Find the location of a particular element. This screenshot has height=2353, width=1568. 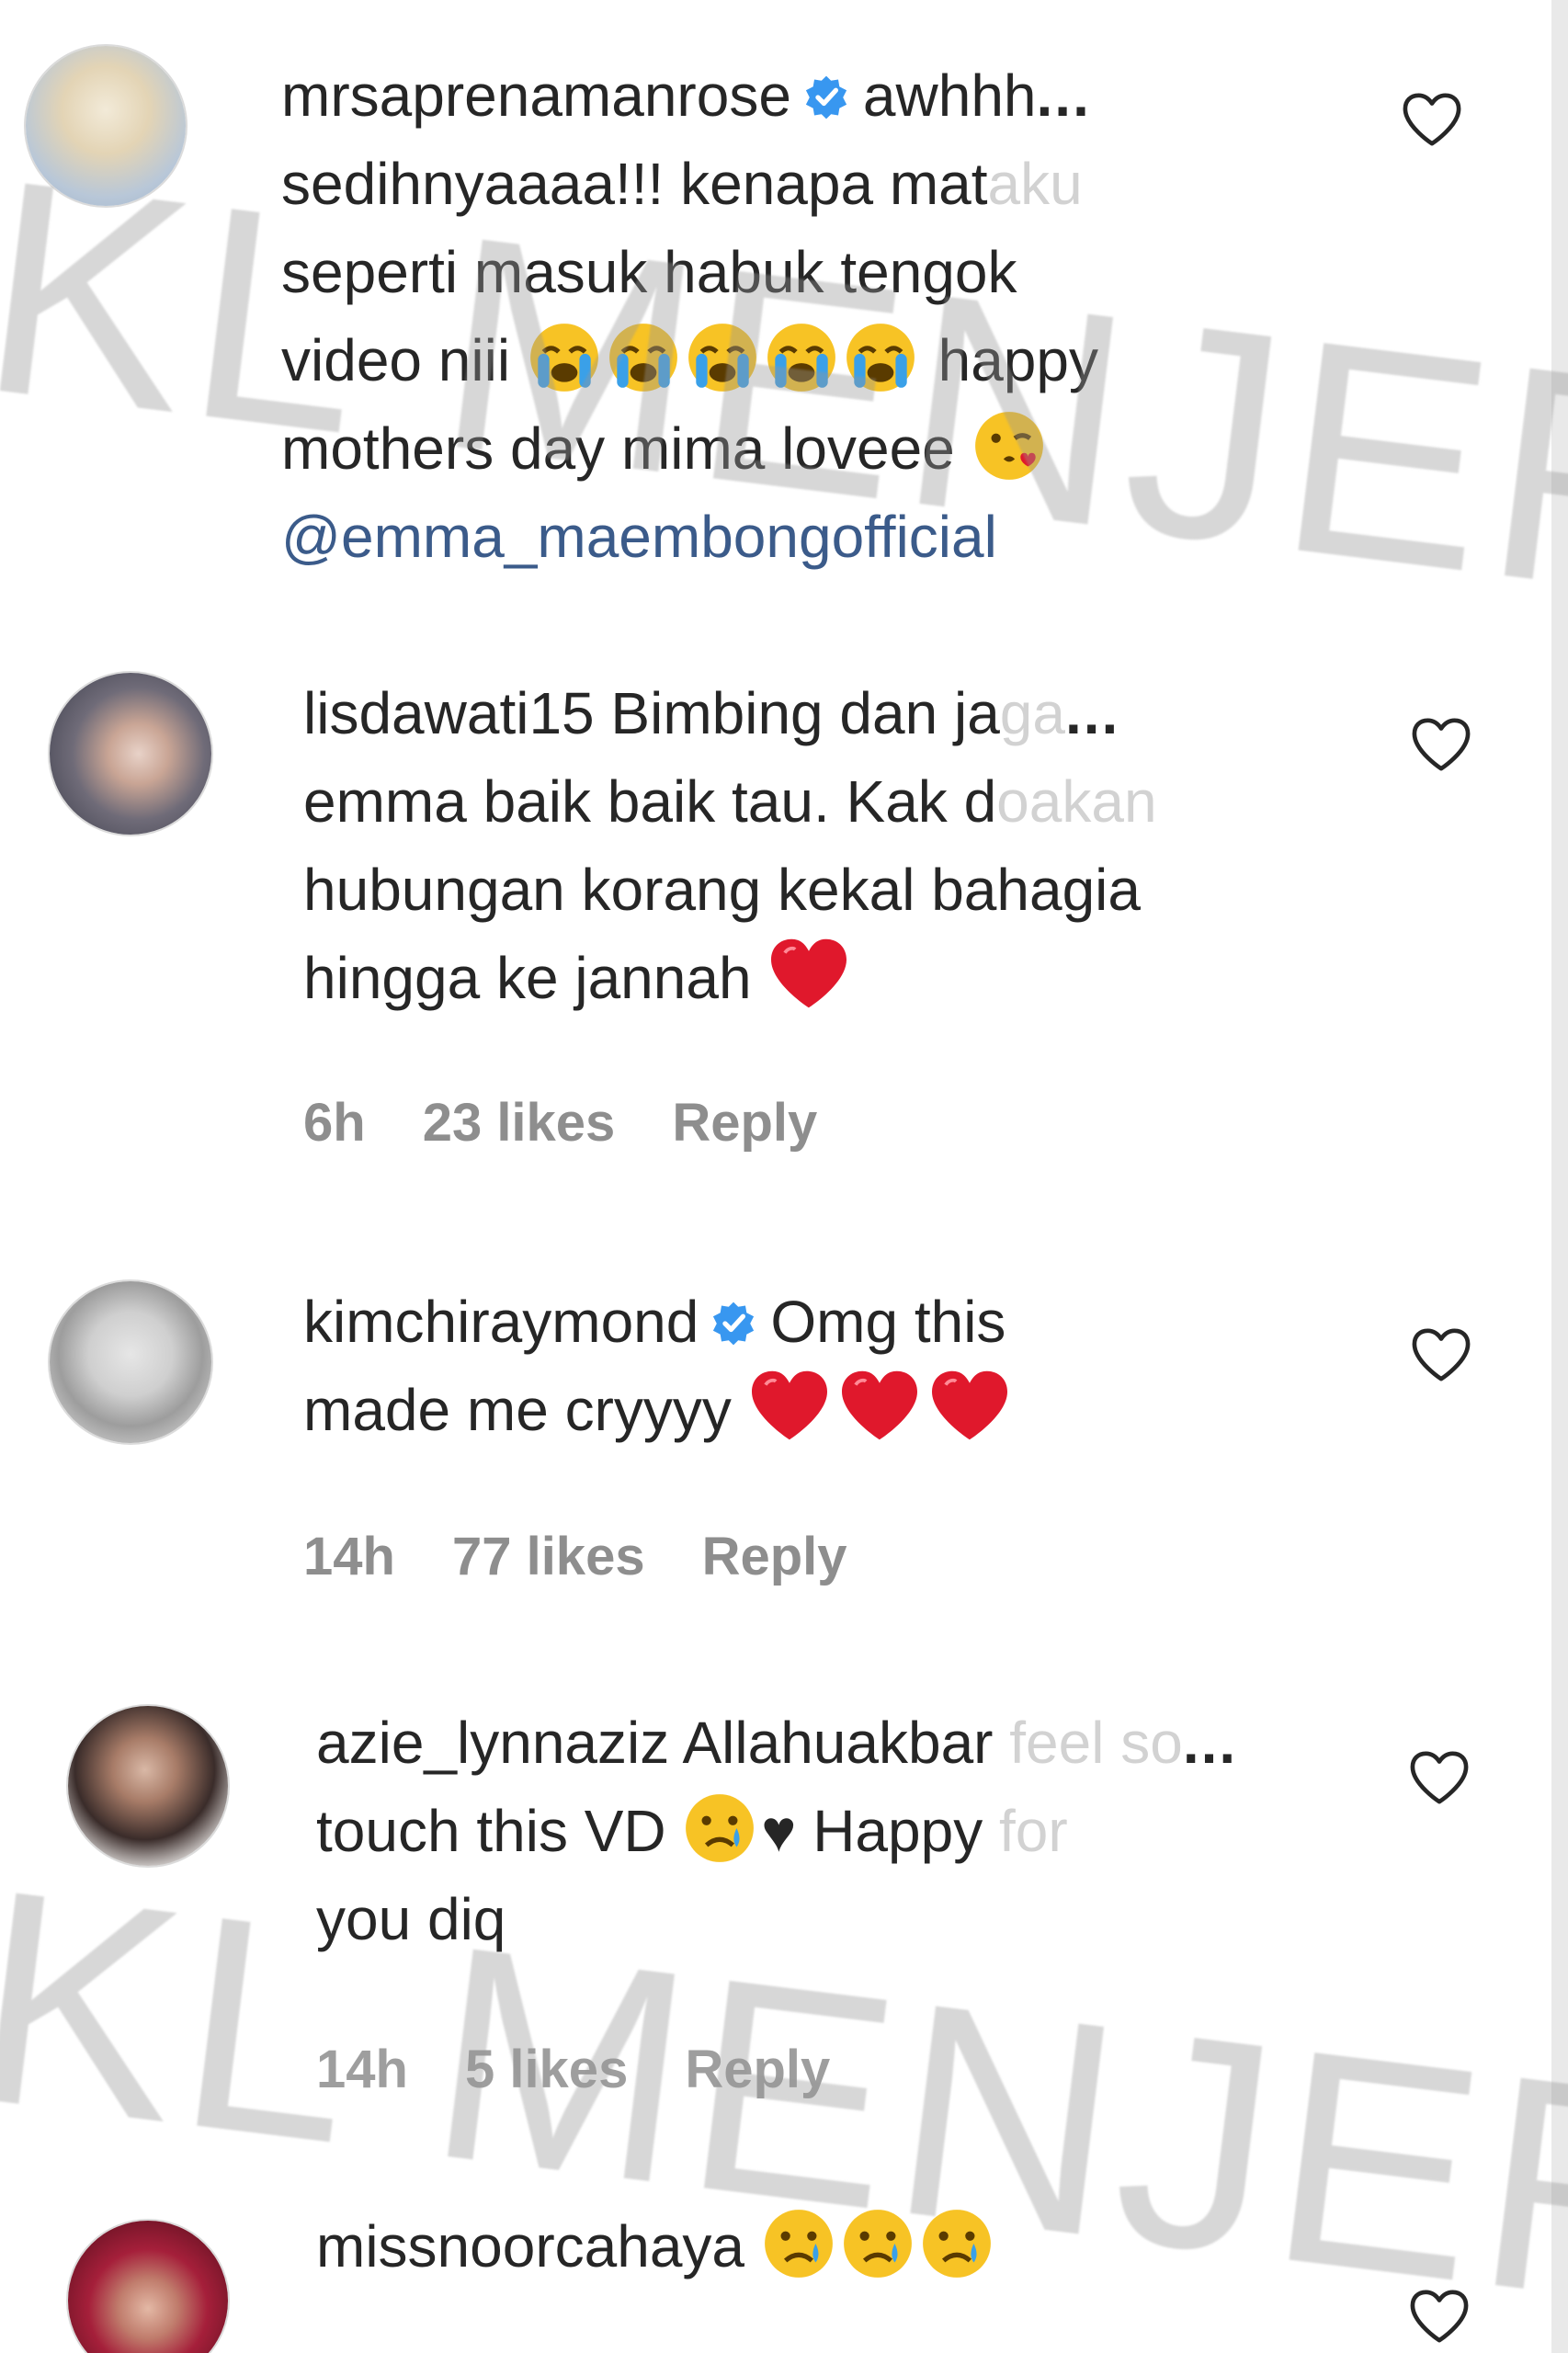

comment-line: Allahuakbar is located at coordinates (838, 1743).